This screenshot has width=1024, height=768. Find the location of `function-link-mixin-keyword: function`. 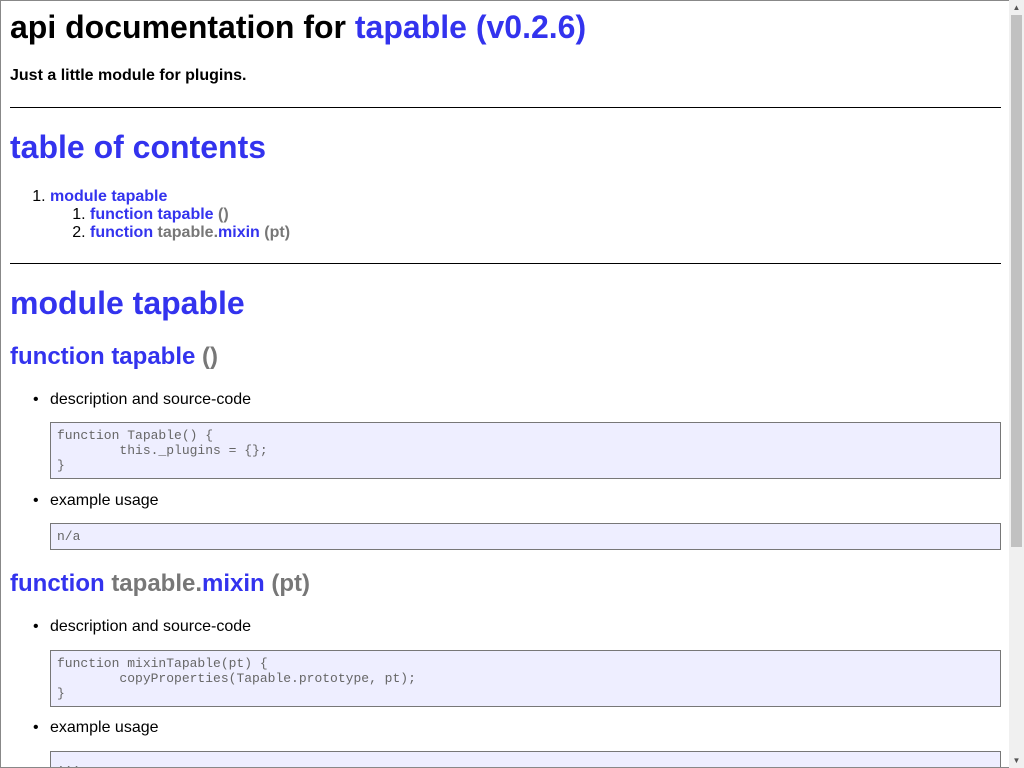

function-link-mixin-keyword: function is located at coordinates (57, 583).